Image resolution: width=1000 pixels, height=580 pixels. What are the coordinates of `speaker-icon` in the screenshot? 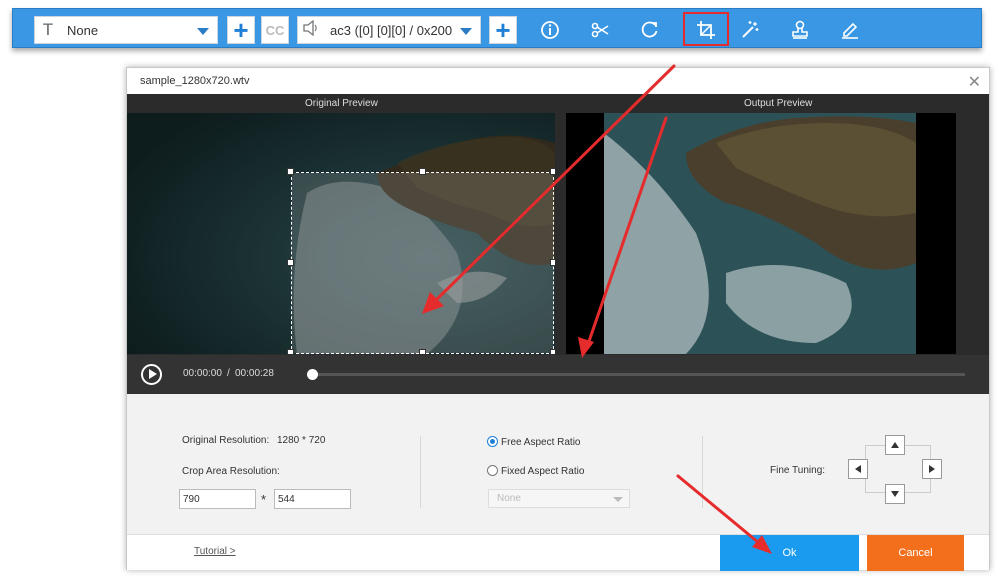 It's located at (311, 30).